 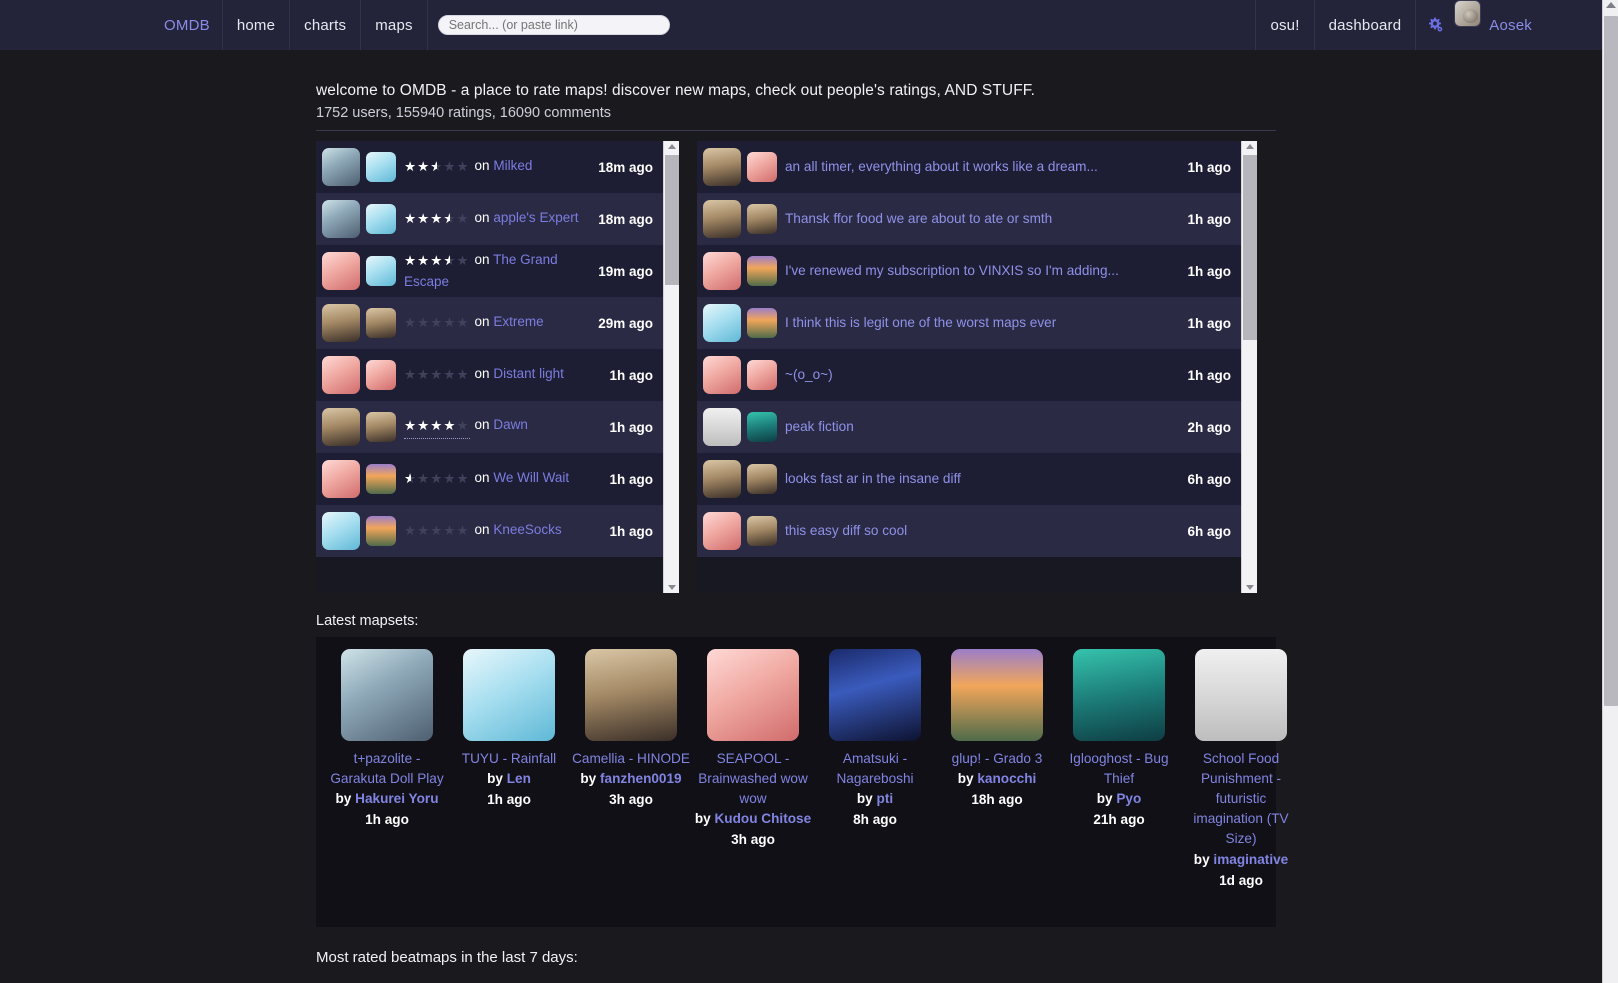 I want to click on mapset-card: Camellia - HINODE by fanzhen0019 3h ago, so click(x=631, y=729).